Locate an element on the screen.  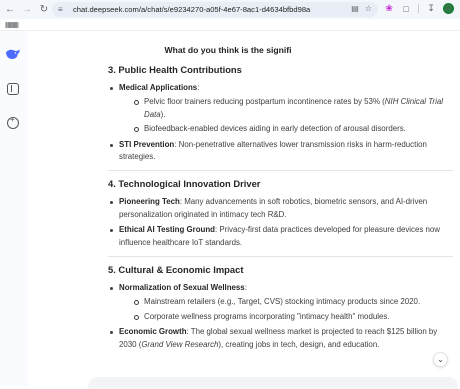
item-label: Normalization of Sexual Wellness is located at coordinates (182, 288).